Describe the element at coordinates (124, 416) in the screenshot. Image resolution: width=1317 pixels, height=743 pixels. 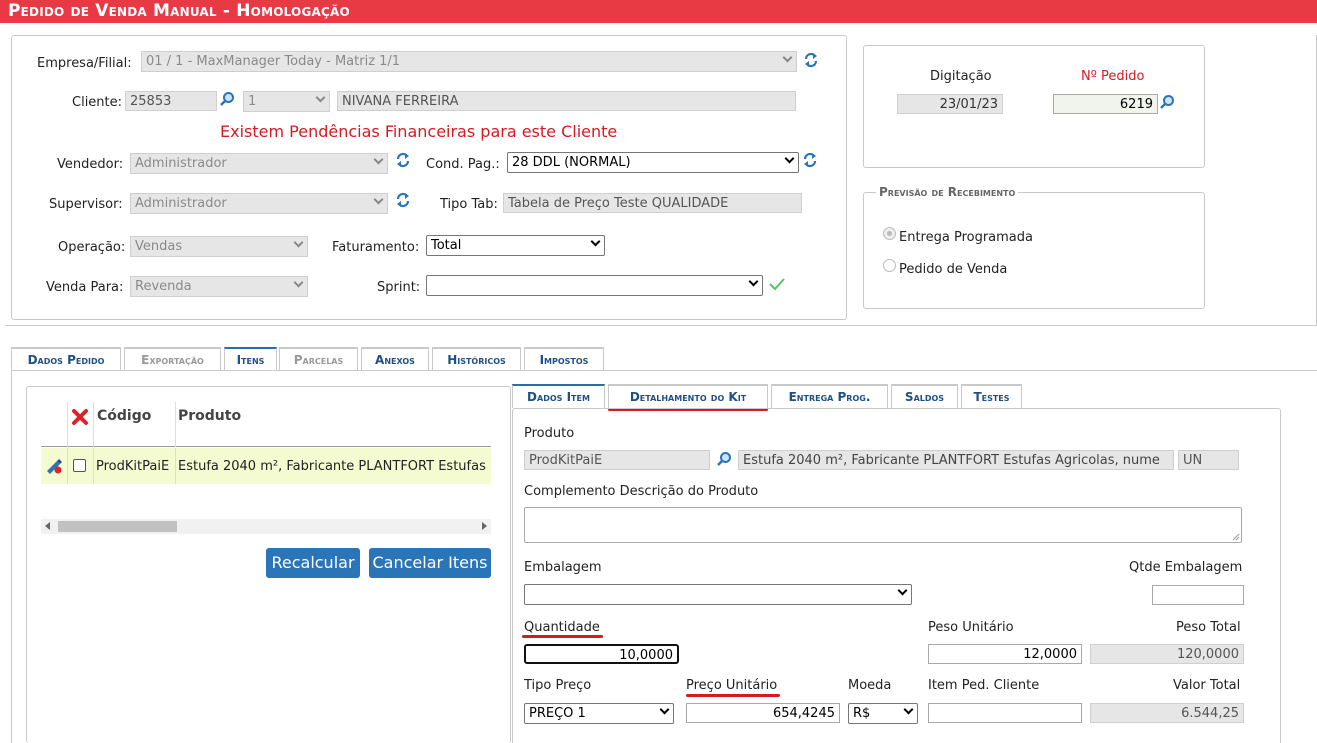
I see `col-codigo: Código` at that location.